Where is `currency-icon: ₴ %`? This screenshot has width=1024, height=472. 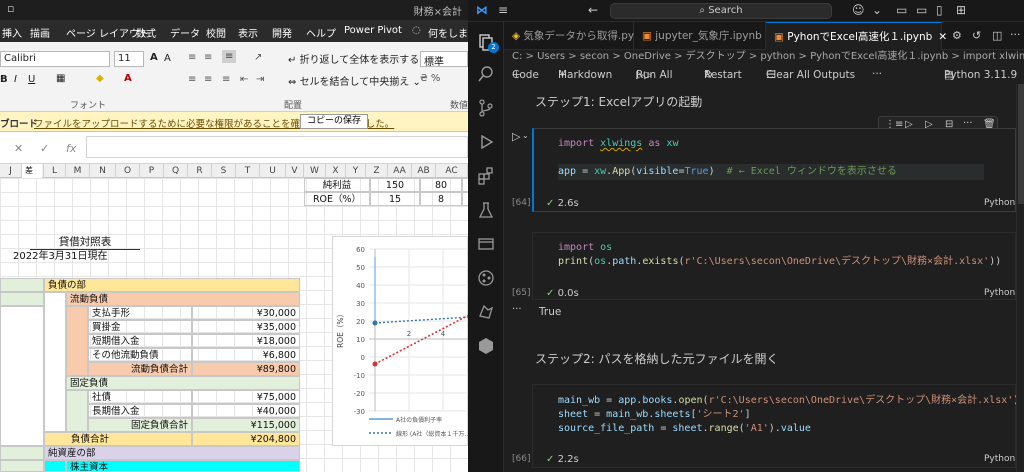 currency-icon: ₴ % is located at coordinates (430, 78).